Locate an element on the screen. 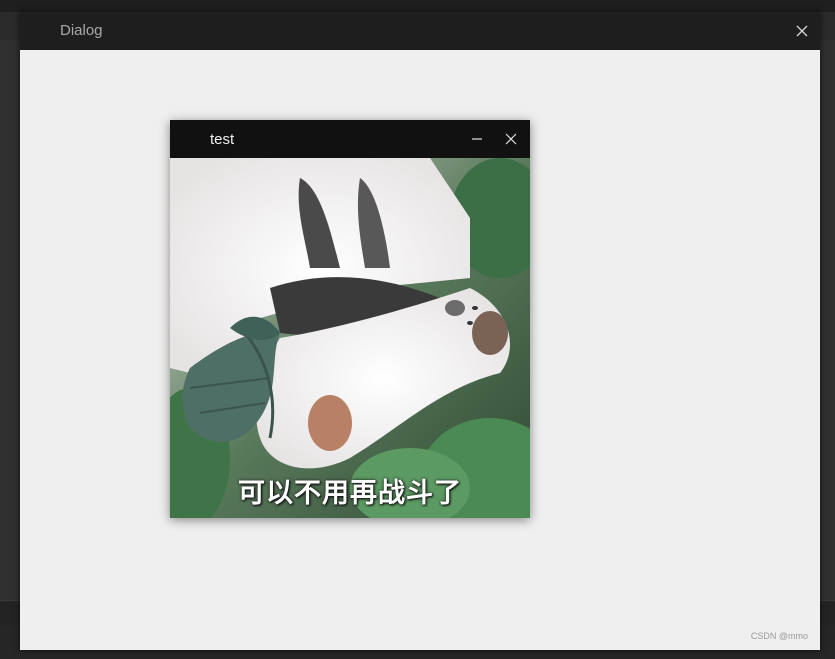 The image size is (835, 659). child-title: test is located at coordinates (222, 139).